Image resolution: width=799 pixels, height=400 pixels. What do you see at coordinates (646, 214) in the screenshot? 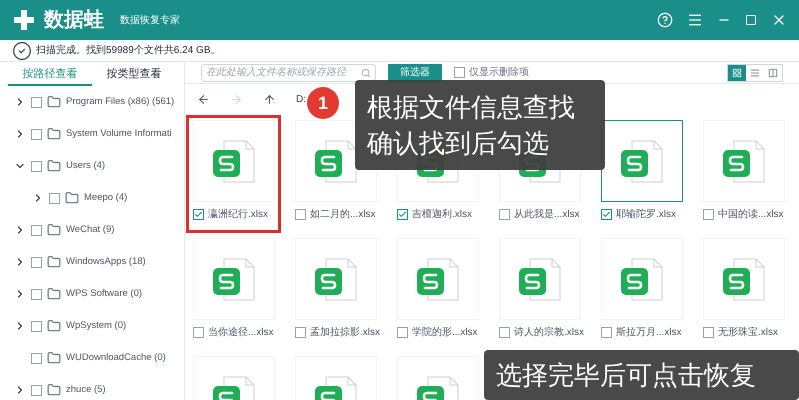
I see `file-name: 耶输陀罗.xlsx` at bounding box center [646, 214].